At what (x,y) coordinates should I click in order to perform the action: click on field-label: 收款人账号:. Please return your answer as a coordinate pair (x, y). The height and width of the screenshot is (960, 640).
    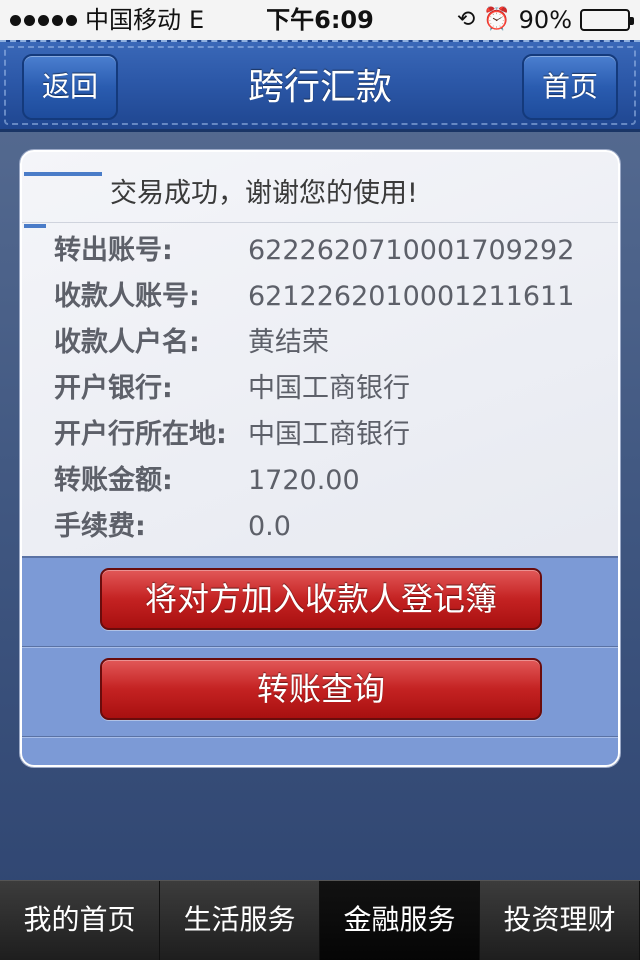
    Looking at the image, I should click on (127, 296).